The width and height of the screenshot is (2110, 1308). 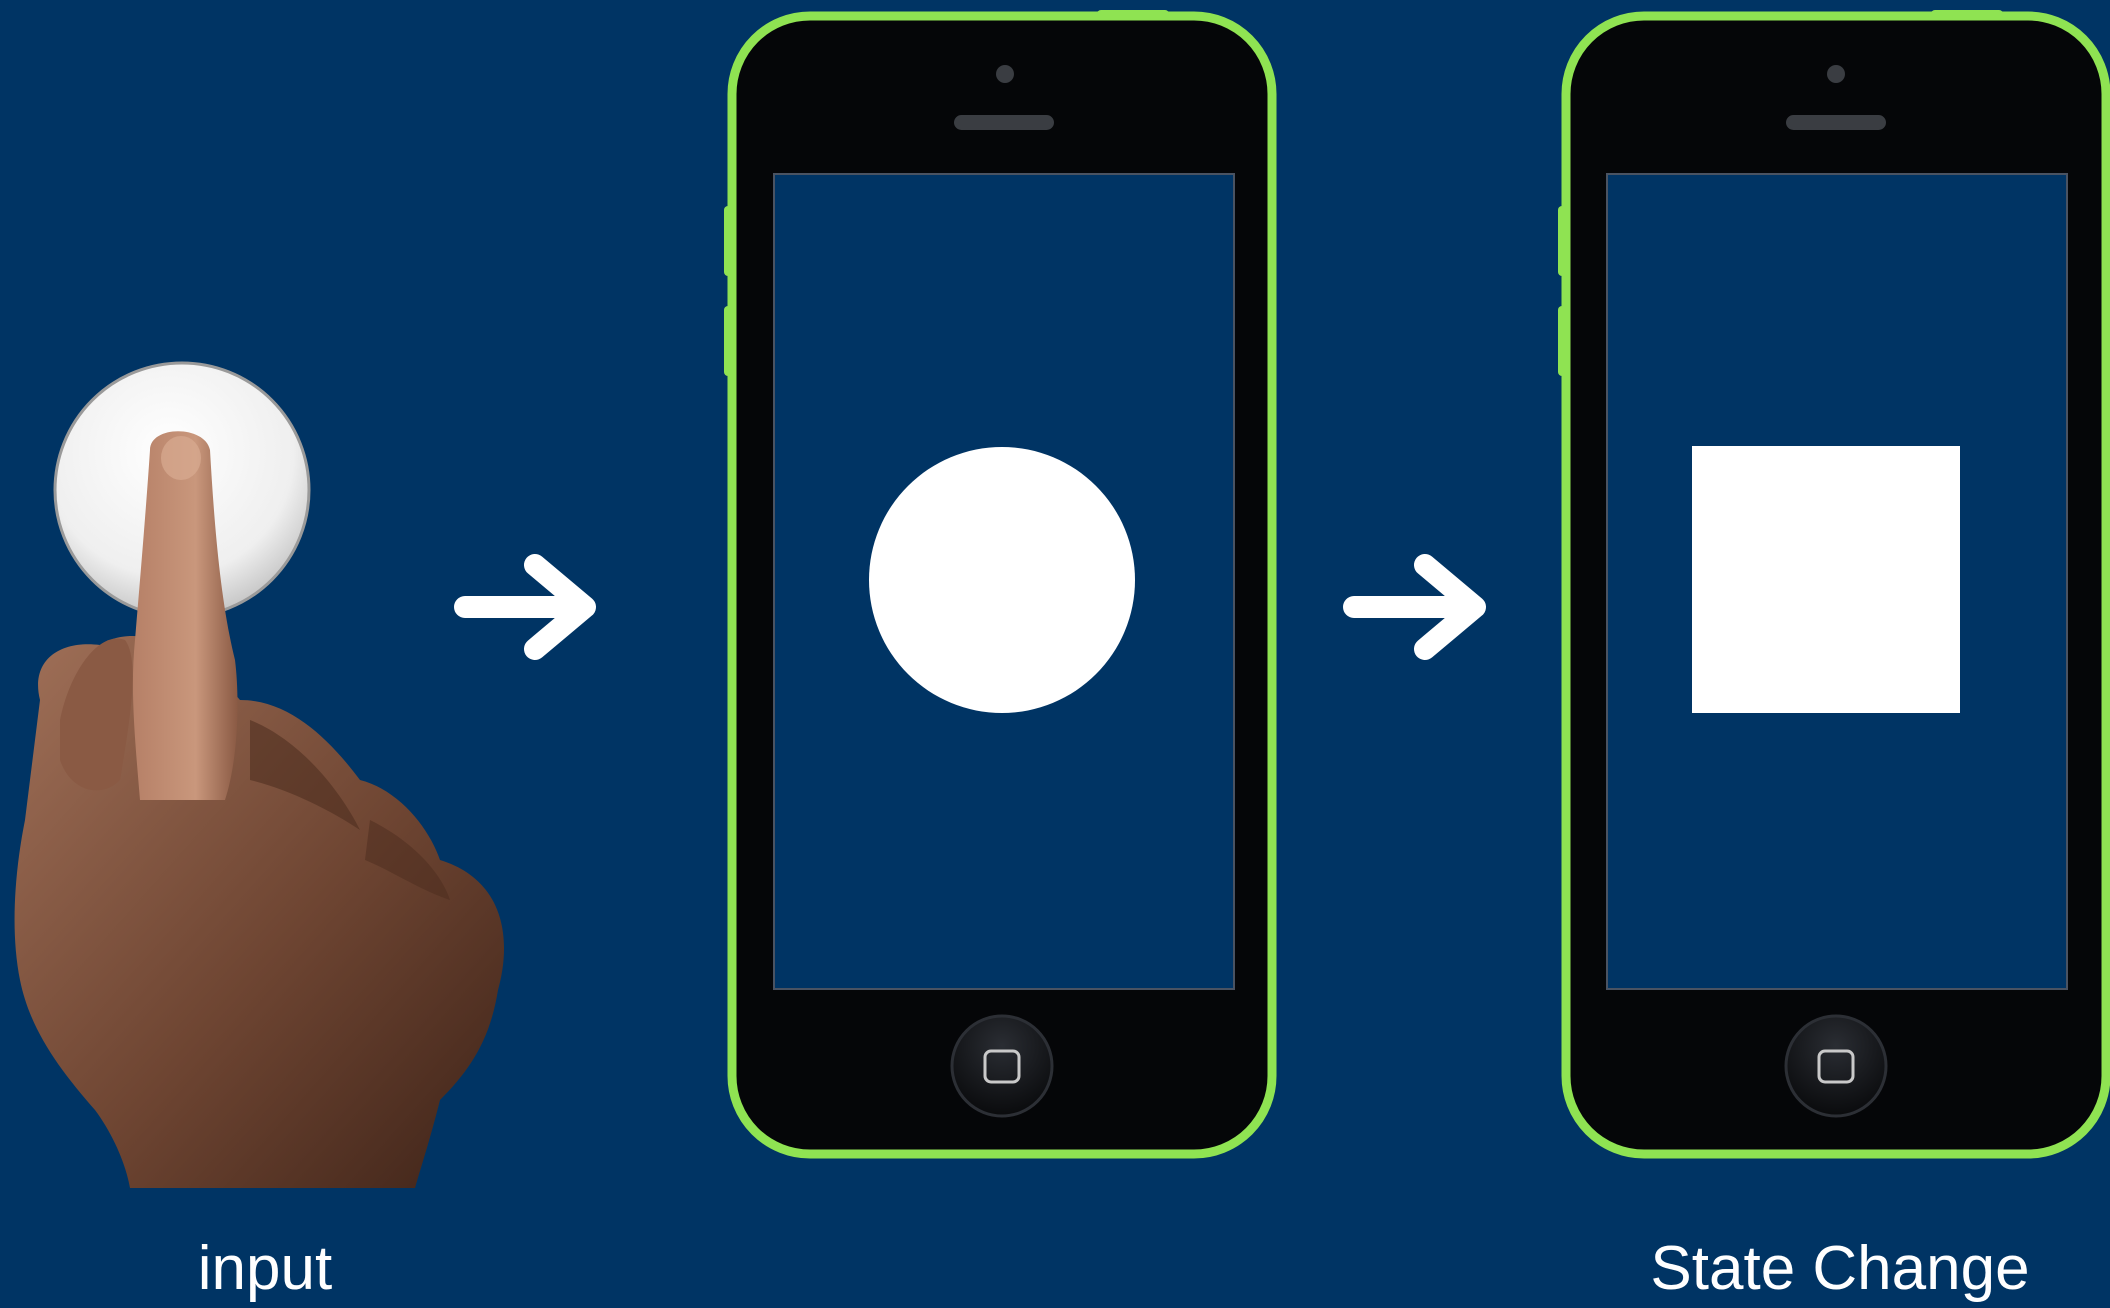 What do you see at coordinates (259, 774) in the screenshot?
I see `touch-input-illustration` at bounding box center [259, 774].